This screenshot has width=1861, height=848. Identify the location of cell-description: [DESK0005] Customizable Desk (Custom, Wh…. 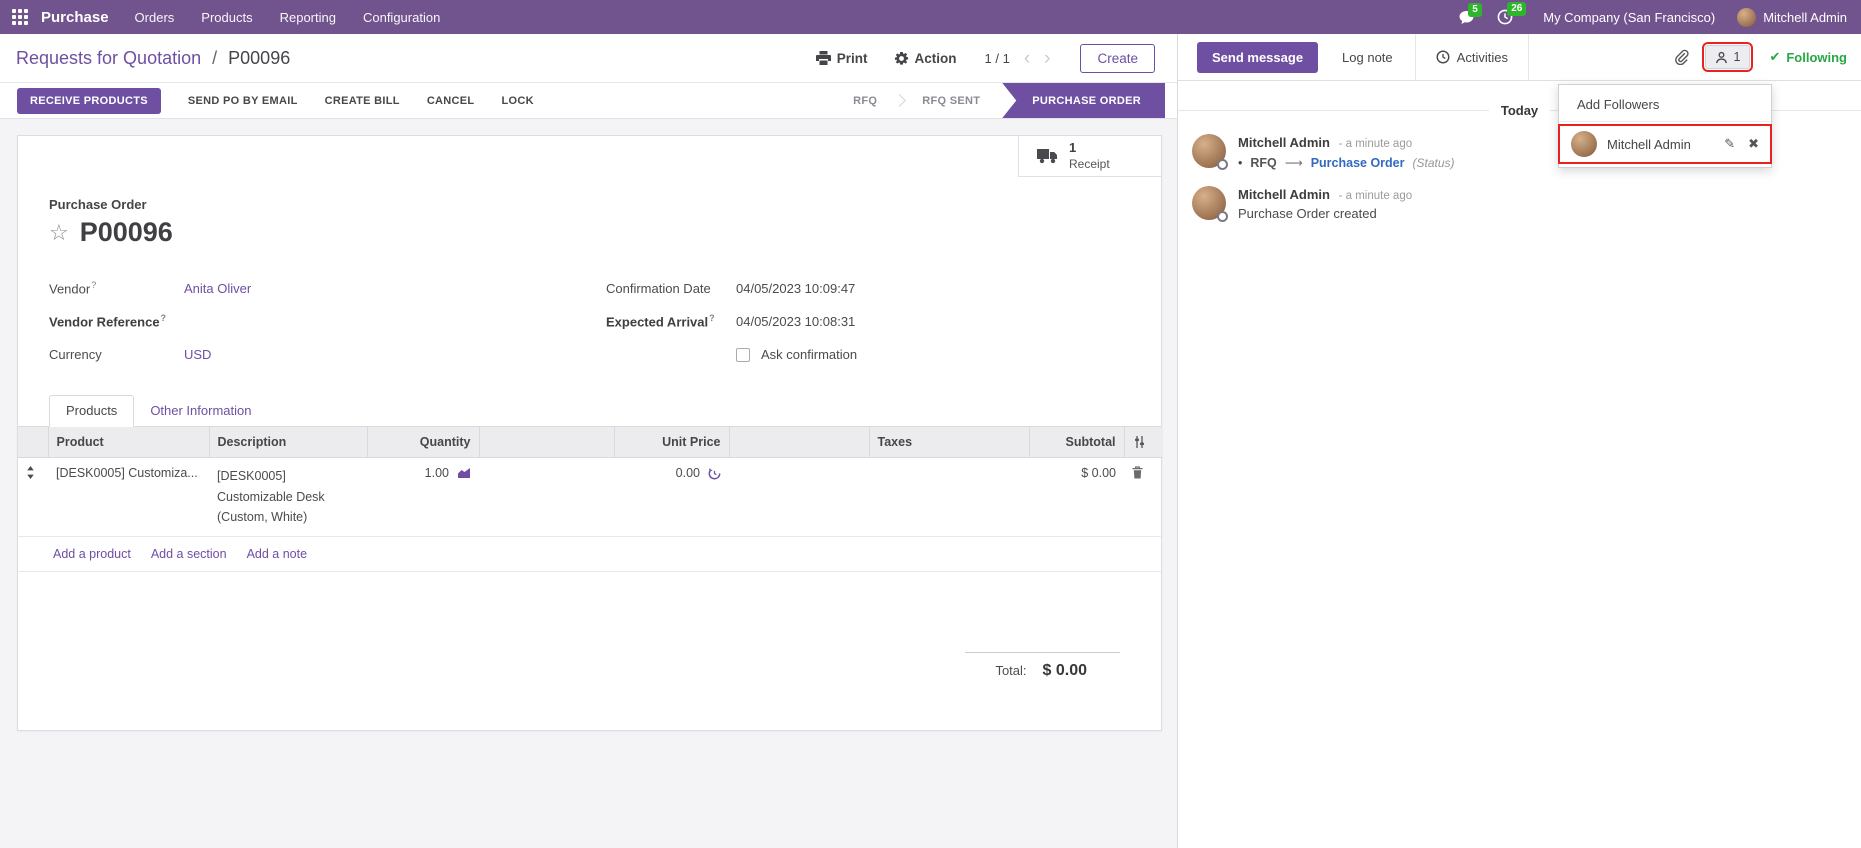
(288, 497).